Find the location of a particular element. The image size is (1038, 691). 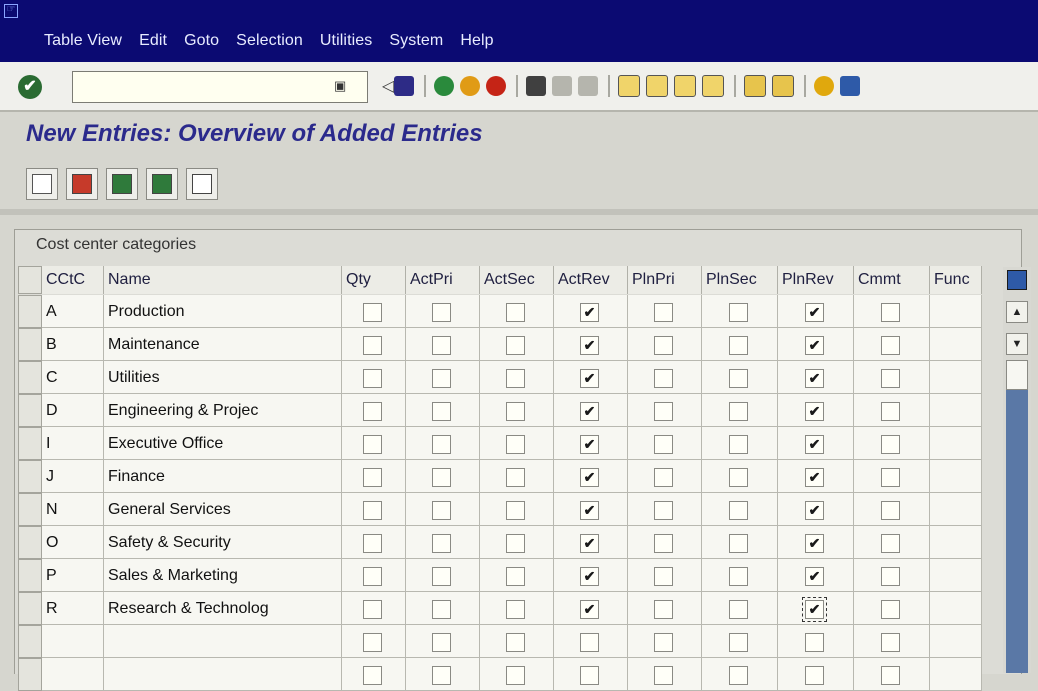

enter-icon: ✔ is located at coordinates (30, 87).